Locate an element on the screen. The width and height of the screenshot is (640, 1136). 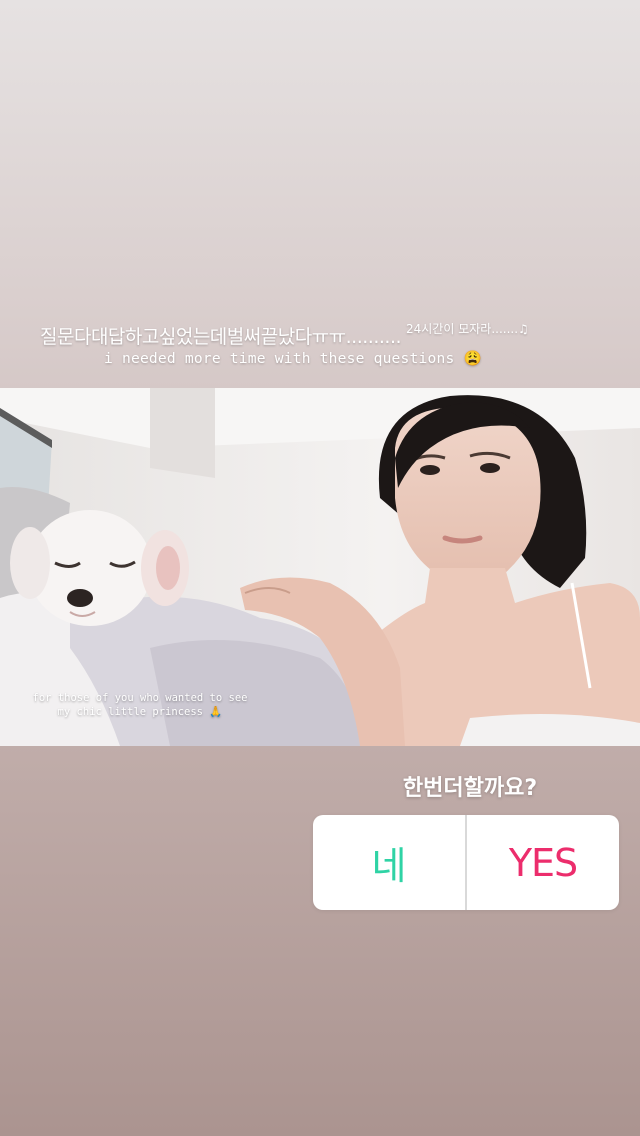
poll-option-yes-korean: 네 is located at coordinates (389, 862).